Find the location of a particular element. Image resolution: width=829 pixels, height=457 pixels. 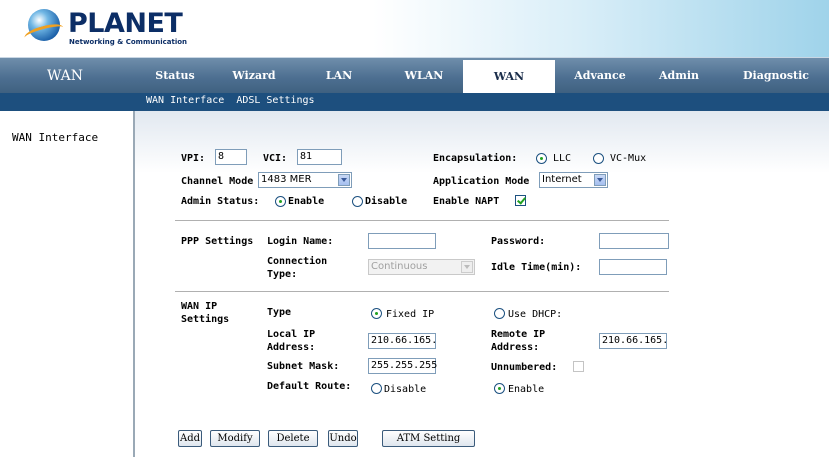

use-dhcp-label: Use DHCP: is located at coordinates (535, 314).